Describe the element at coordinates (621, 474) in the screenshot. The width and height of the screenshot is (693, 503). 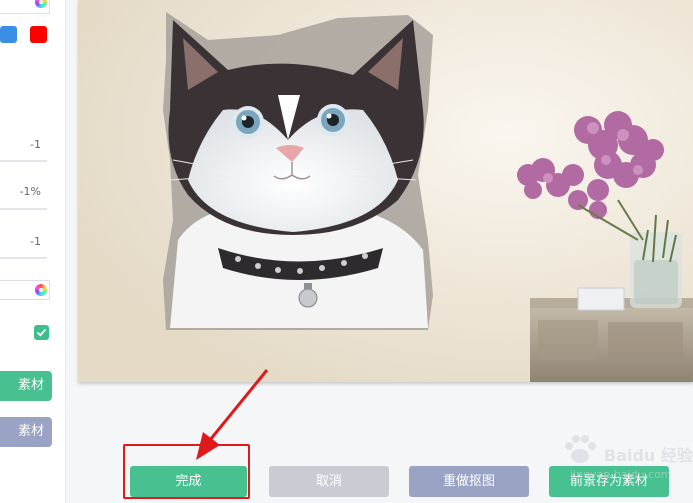
I see `watermark-url: jingyan.baidu.com` at that location.